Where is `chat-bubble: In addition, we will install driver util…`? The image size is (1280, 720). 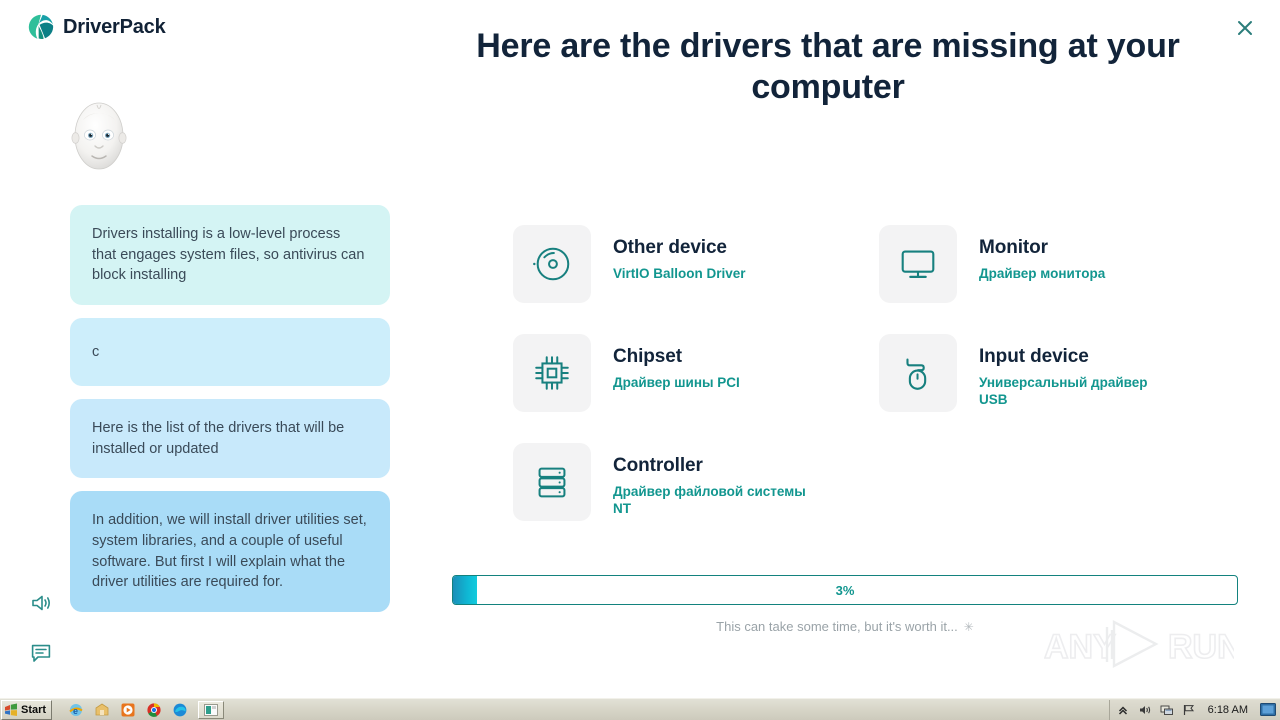
chat-bubble: In addition, we will install driver util… is located at coordinates (230, 551).